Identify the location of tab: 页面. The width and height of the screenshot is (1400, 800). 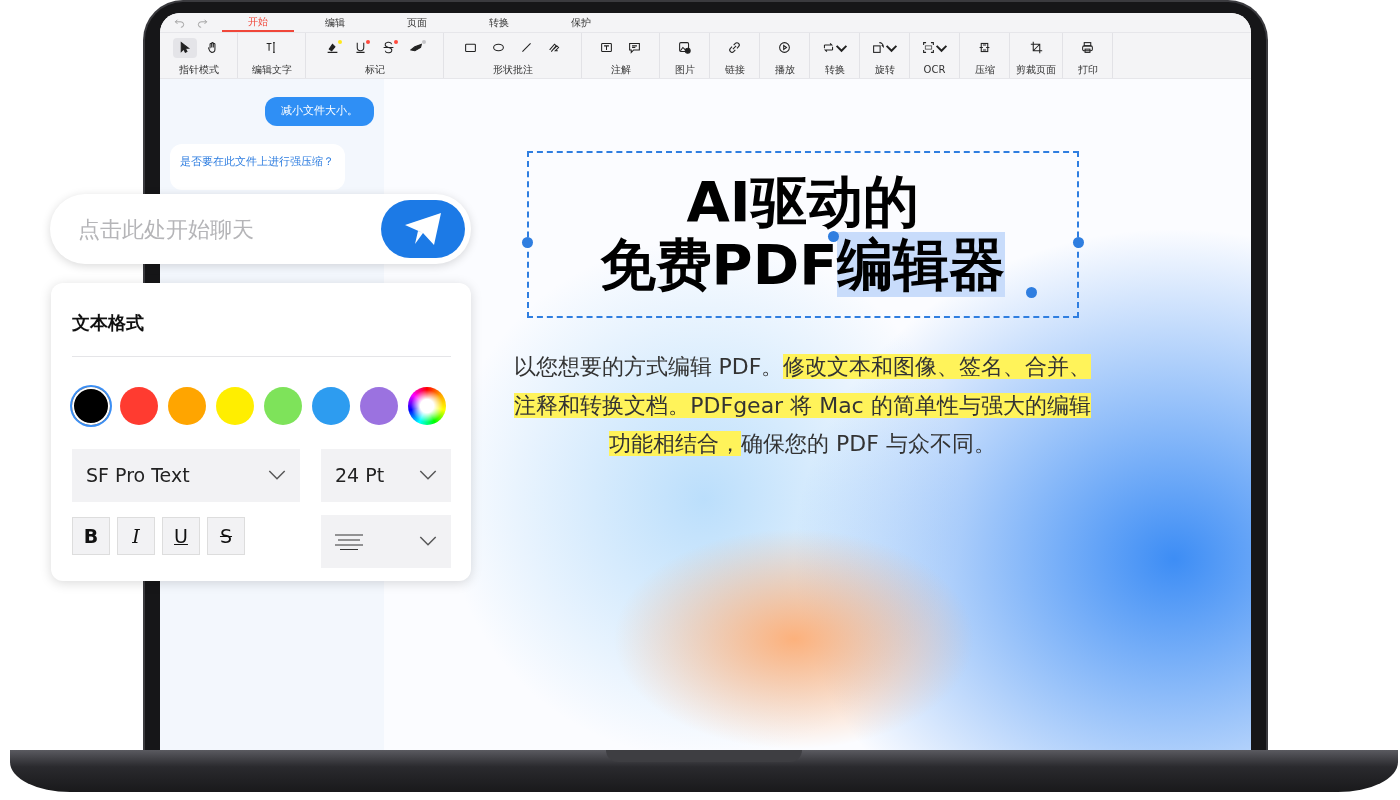
(417, 22).